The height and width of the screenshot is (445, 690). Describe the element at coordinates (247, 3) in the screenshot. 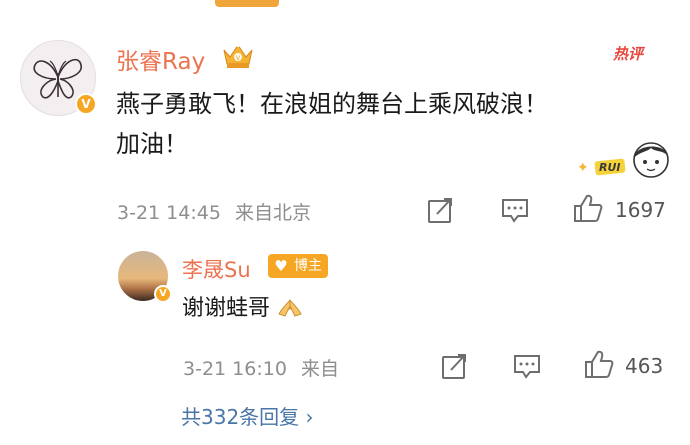

I see `top-drag-indicator` at that location.